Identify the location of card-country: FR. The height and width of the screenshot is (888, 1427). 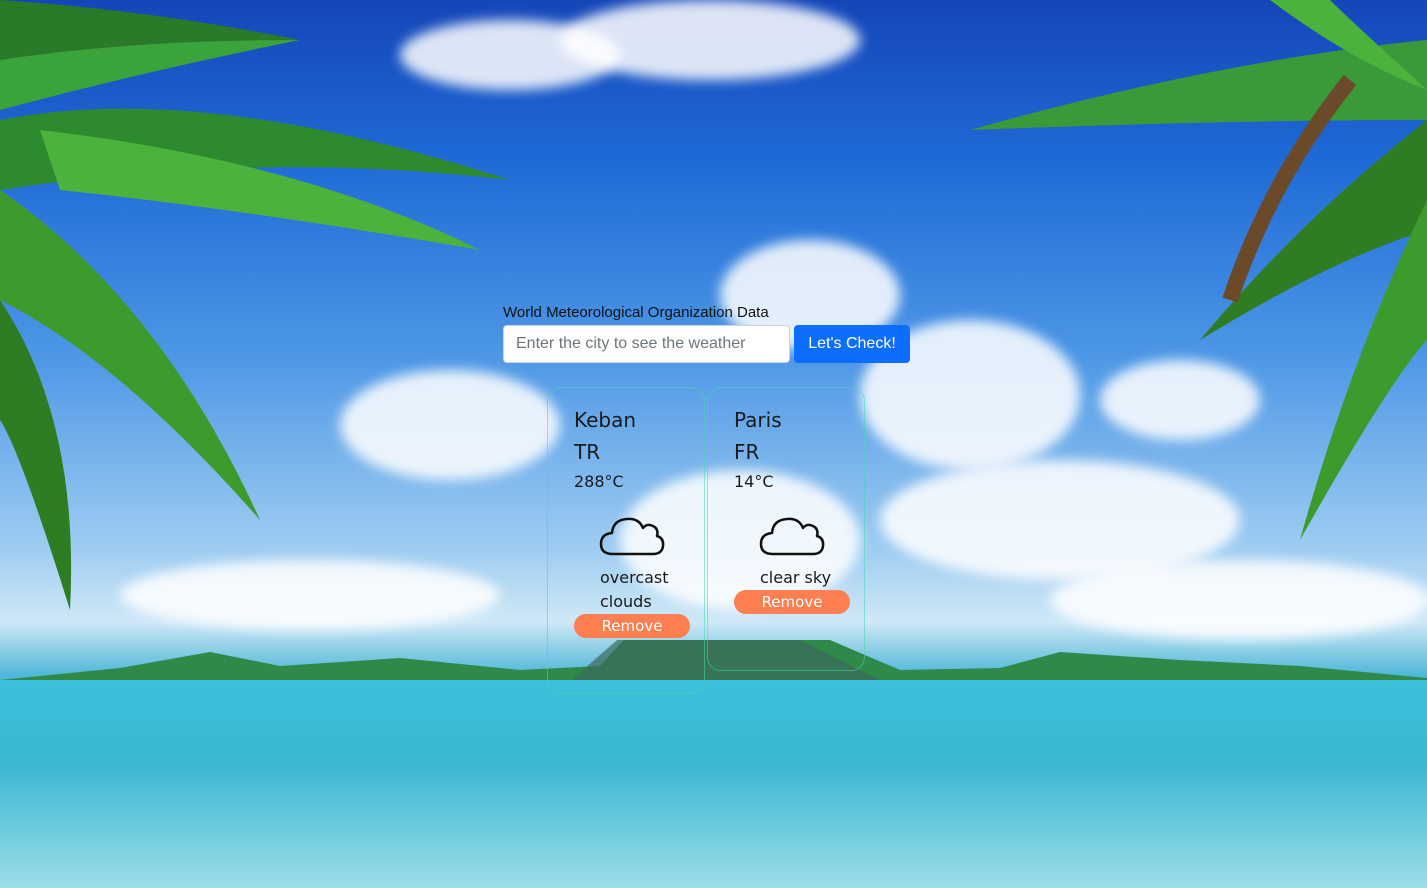
(747, 452).